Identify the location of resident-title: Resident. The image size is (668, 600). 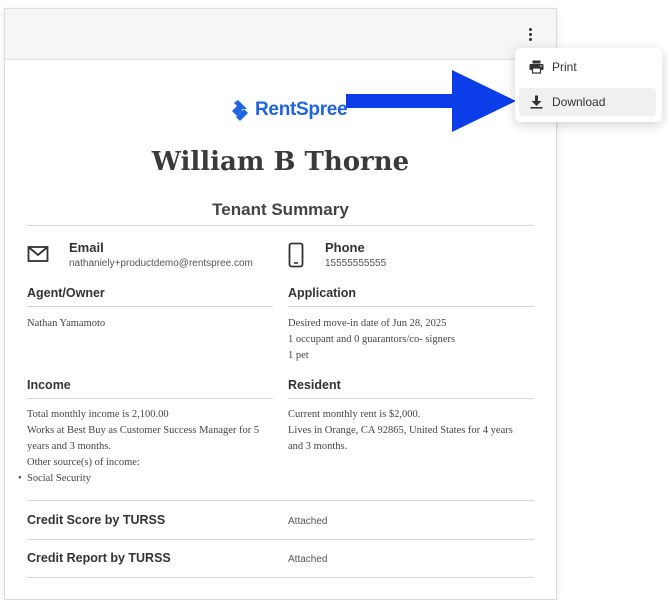
(314, 385).